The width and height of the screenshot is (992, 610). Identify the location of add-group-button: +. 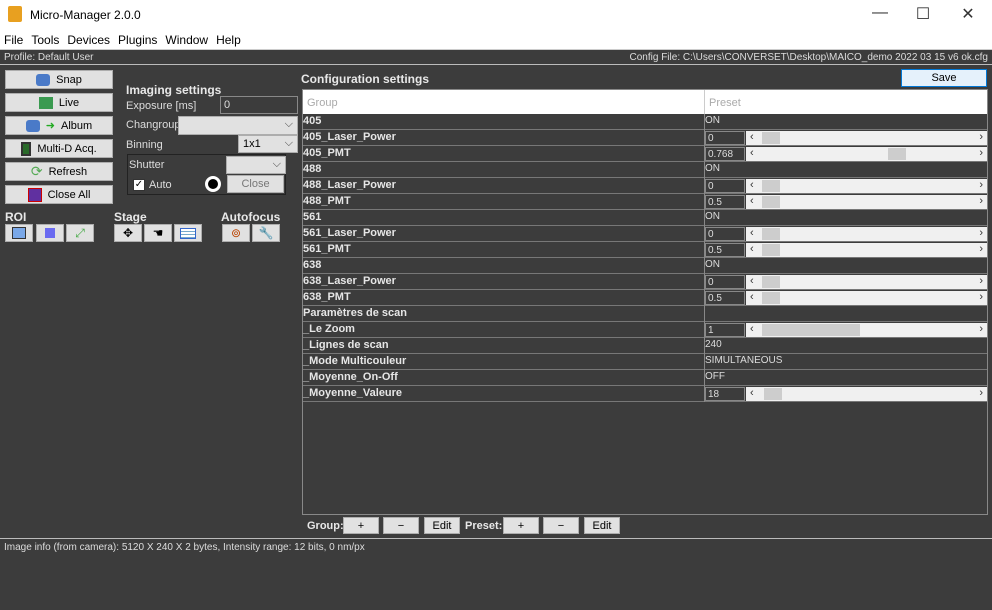
(361, 525).